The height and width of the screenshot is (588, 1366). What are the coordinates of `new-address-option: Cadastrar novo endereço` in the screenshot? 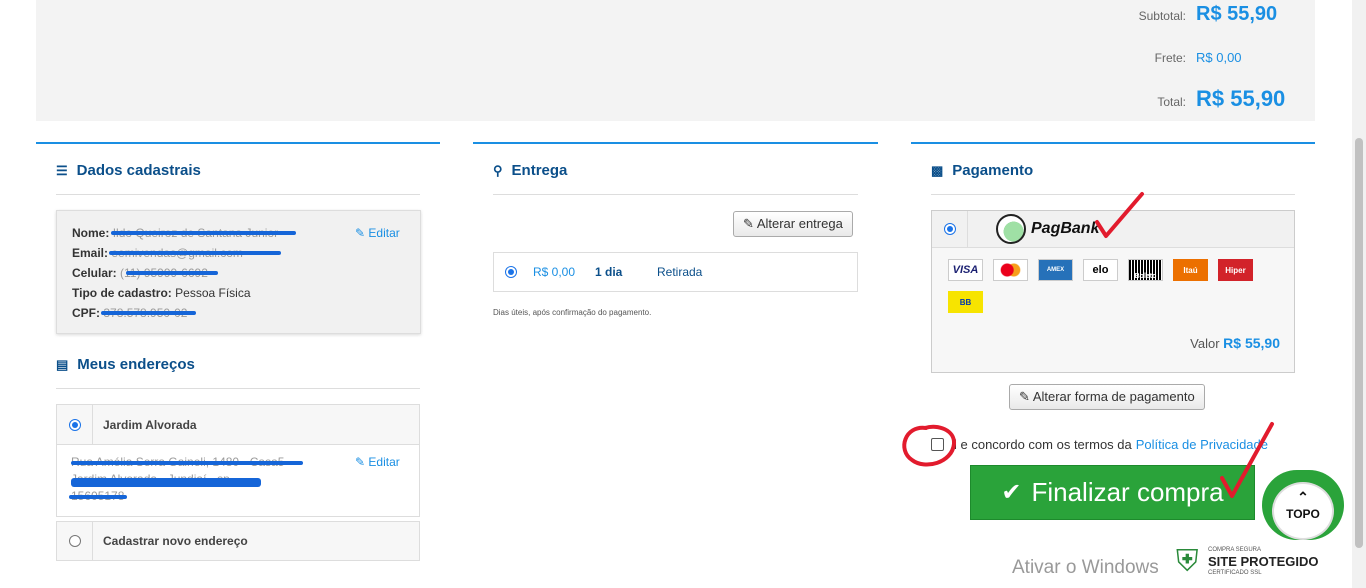 It's located at (238, 541).